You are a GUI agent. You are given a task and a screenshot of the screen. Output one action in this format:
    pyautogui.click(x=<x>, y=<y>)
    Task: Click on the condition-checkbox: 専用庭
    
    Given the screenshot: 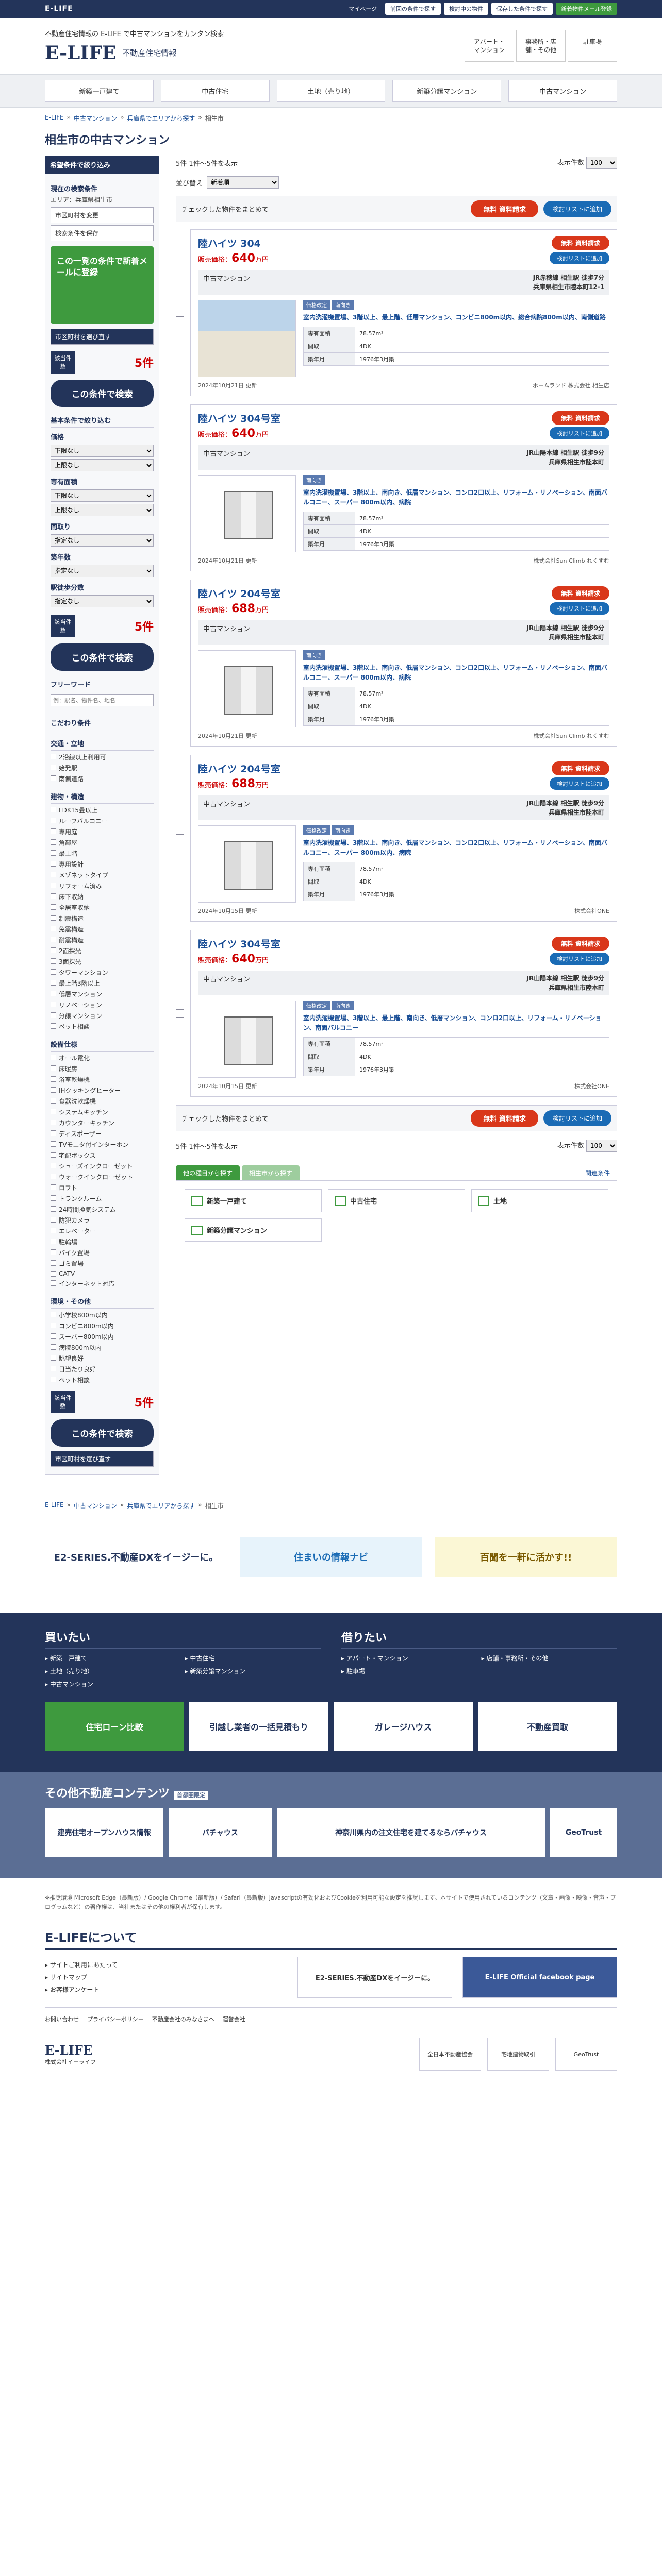 What is the action you would take?
    pyautogui.click(x=102, y=831)
    